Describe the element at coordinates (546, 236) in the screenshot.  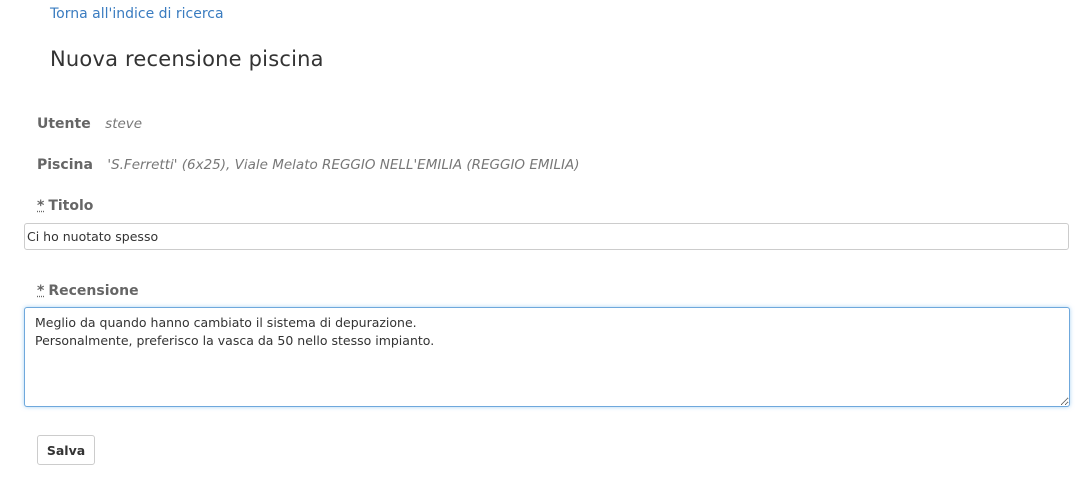
I see `title-input` at that location.